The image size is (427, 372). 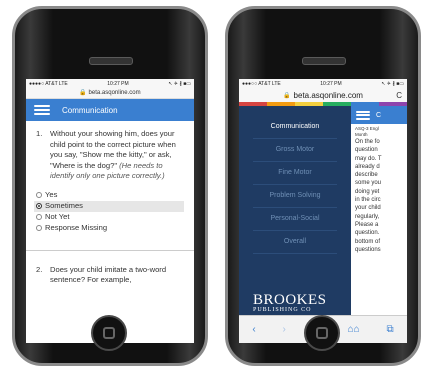 What do you see at coordinates (110, 250) in the screenshot?
I see `divider` at bounding box center [110, 250].